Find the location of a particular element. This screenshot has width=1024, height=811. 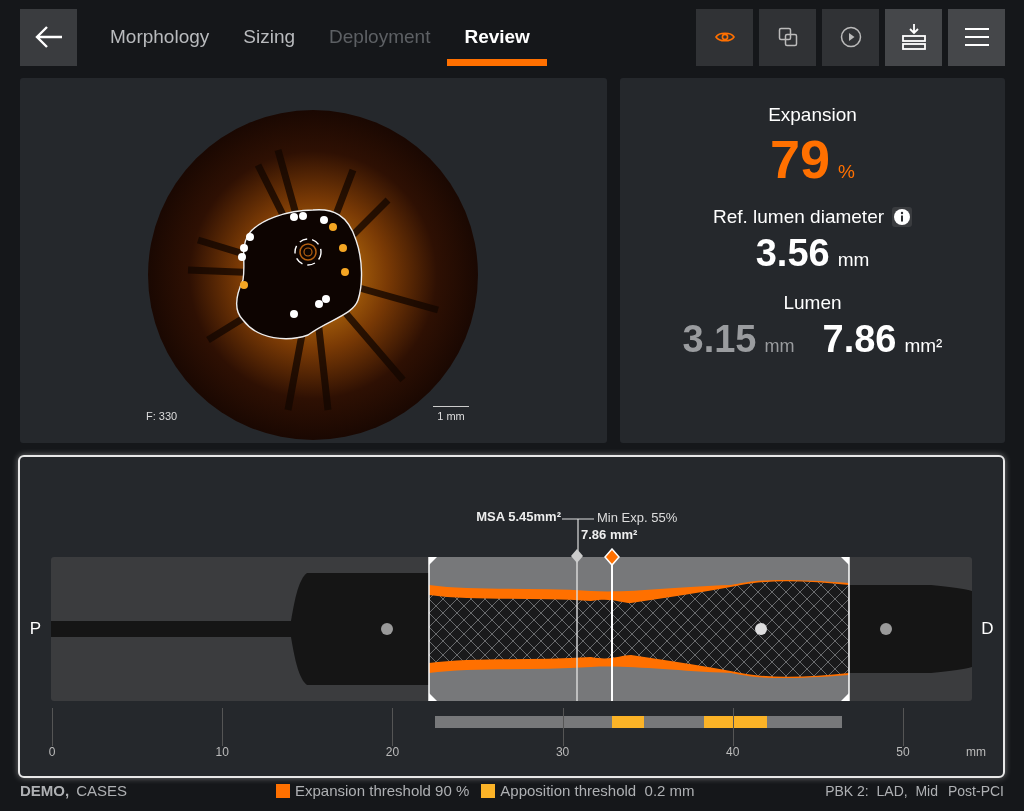

tab: Sizing is located at coordinates (269, 37).